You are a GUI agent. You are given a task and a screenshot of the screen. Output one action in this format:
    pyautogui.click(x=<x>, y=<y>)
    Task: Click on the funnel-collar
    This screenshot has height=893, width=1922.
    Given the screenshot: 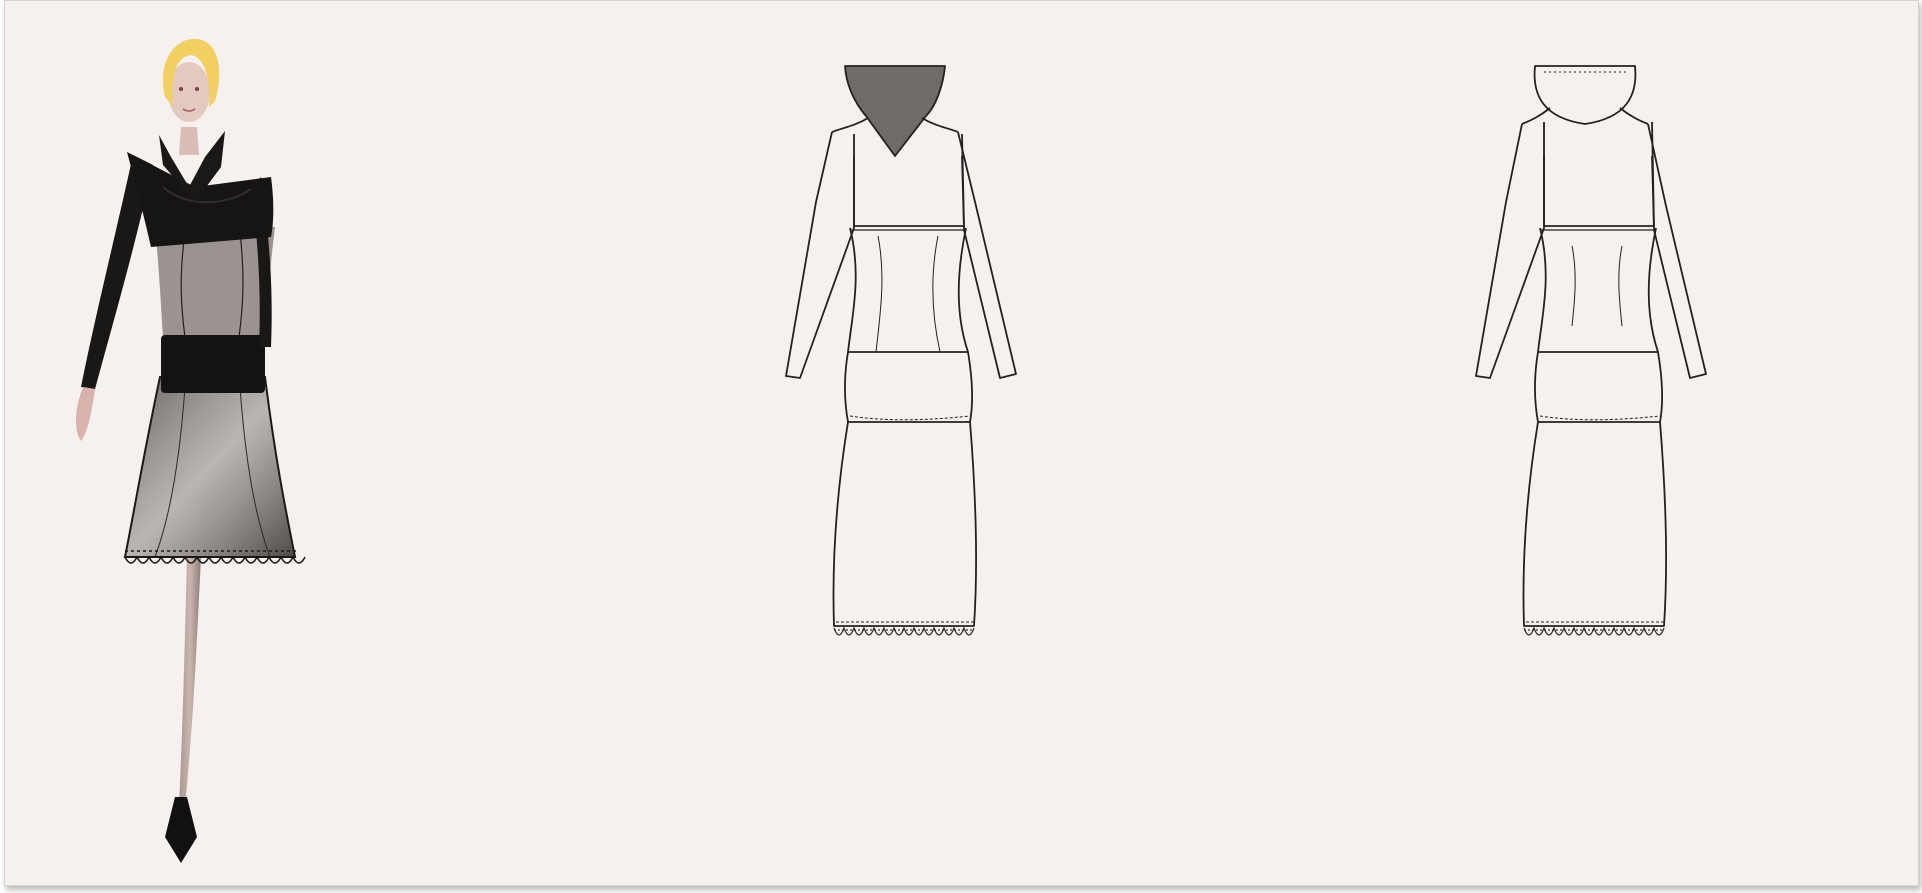 What is the action you would take?
    pyautogui.click(x=1585, y=95)
    